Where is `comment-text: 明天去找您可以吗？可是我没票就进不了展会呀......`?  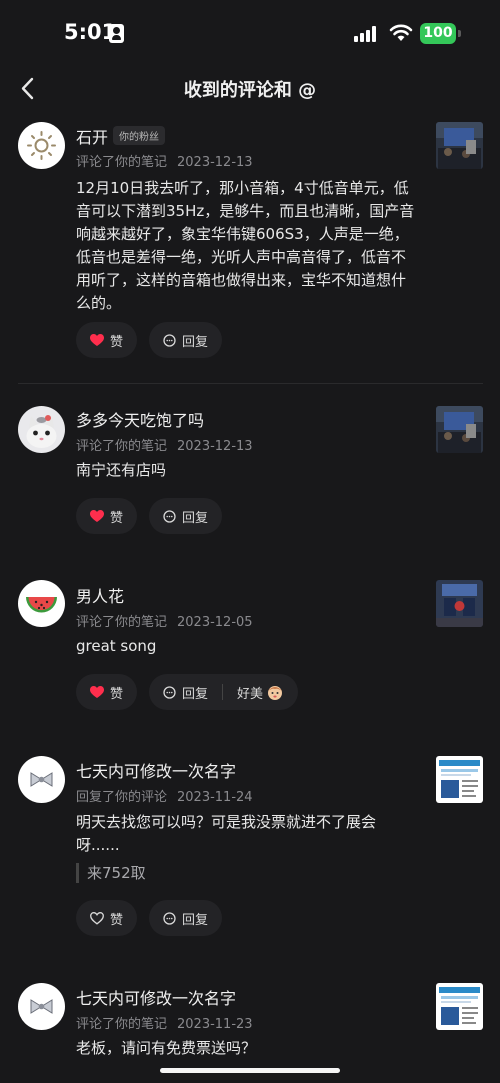
comment-text: 明天去找您可以吗？可是我没票就进不了展会呀...... is located at coordinates (226, 833).